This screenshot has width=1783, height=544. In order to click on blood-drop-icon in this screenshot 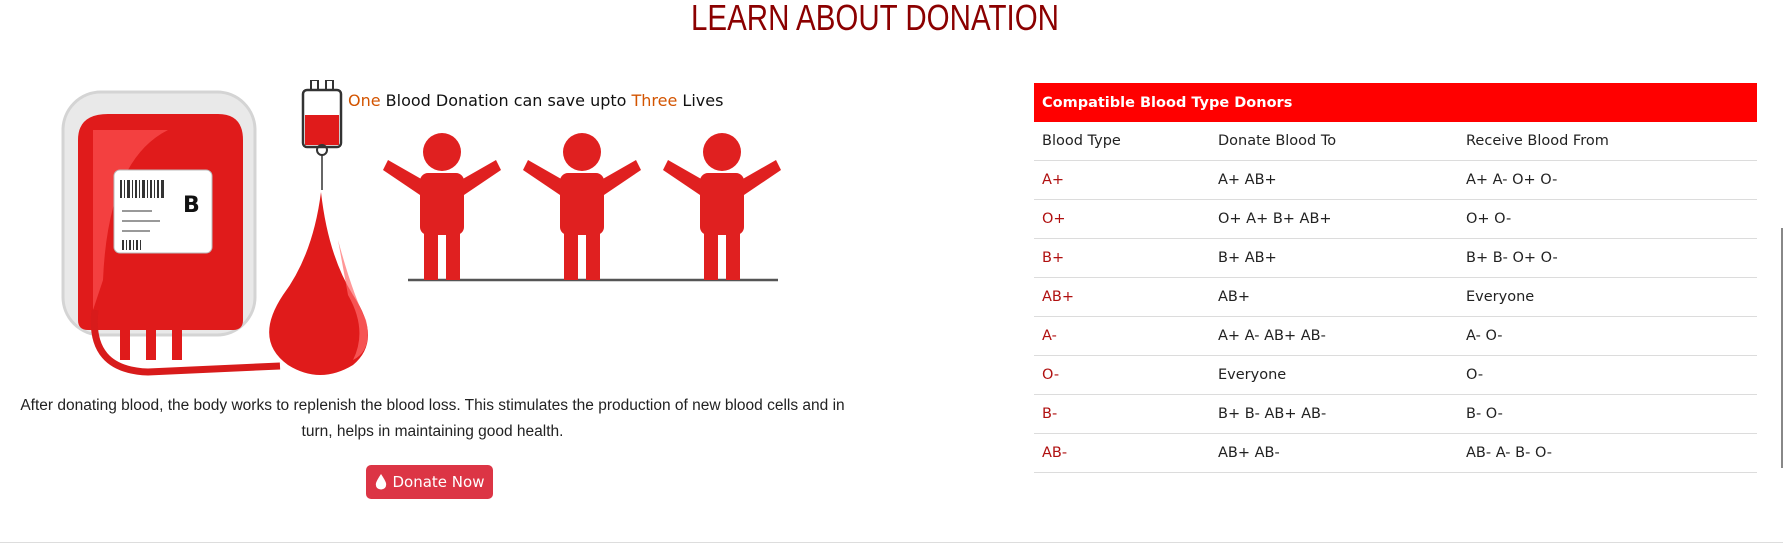, I will do `click(380, 482)`.